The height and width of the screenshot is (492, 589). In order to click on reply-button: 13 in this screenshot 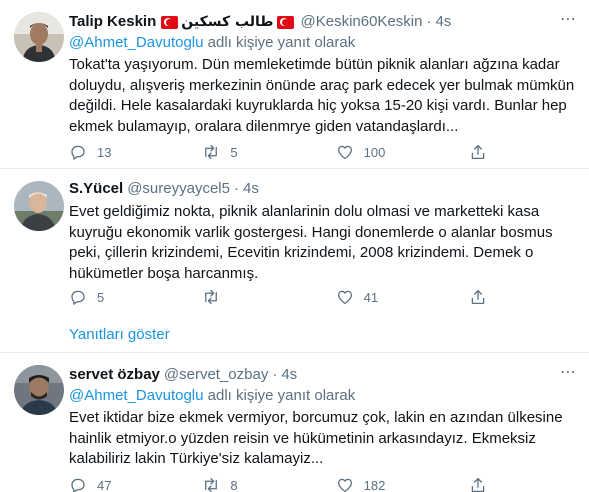, I will do `click(135, 152)`.